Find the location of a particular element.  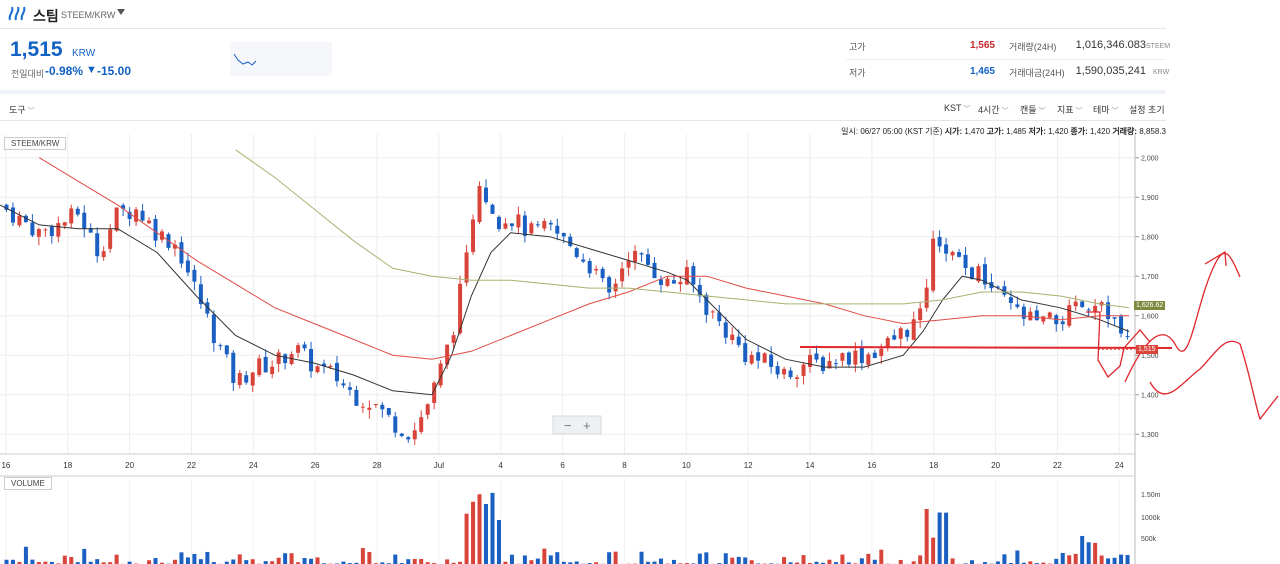

high-label: 고가 is located at coordinates (857, 47).